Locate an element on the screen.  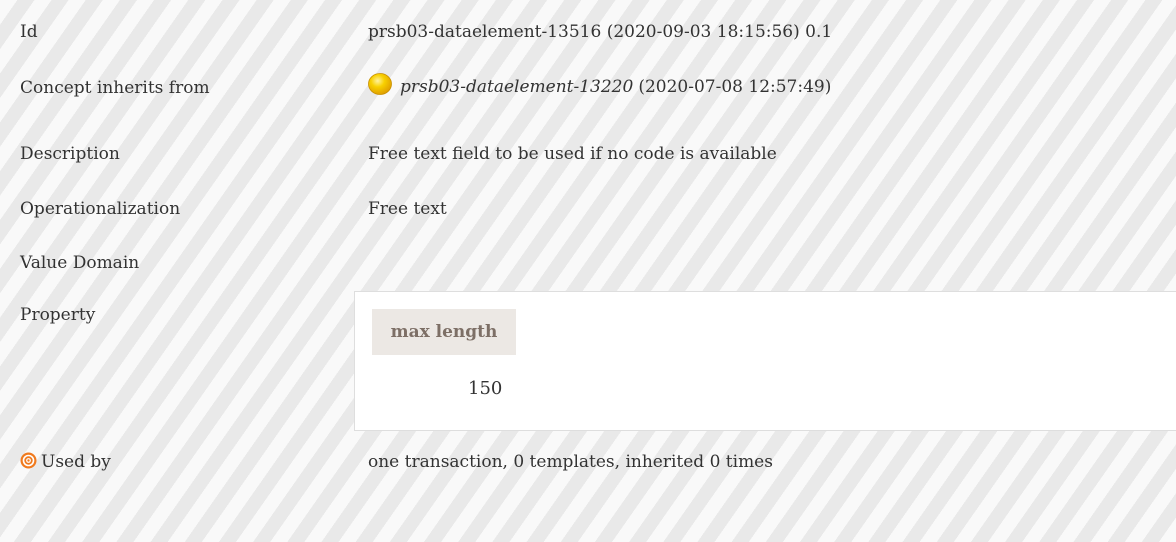
property-value-max-length: 150 is located at coordinates (485, 388).